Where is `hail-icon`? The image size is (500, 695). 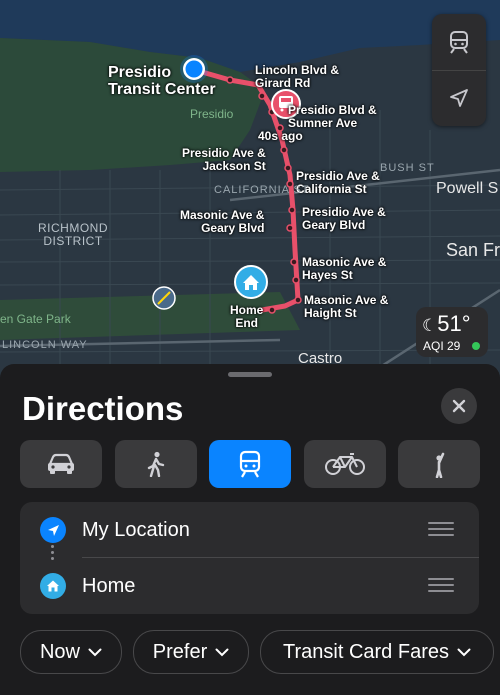 hail-icon is located at coordinates (440, 465).